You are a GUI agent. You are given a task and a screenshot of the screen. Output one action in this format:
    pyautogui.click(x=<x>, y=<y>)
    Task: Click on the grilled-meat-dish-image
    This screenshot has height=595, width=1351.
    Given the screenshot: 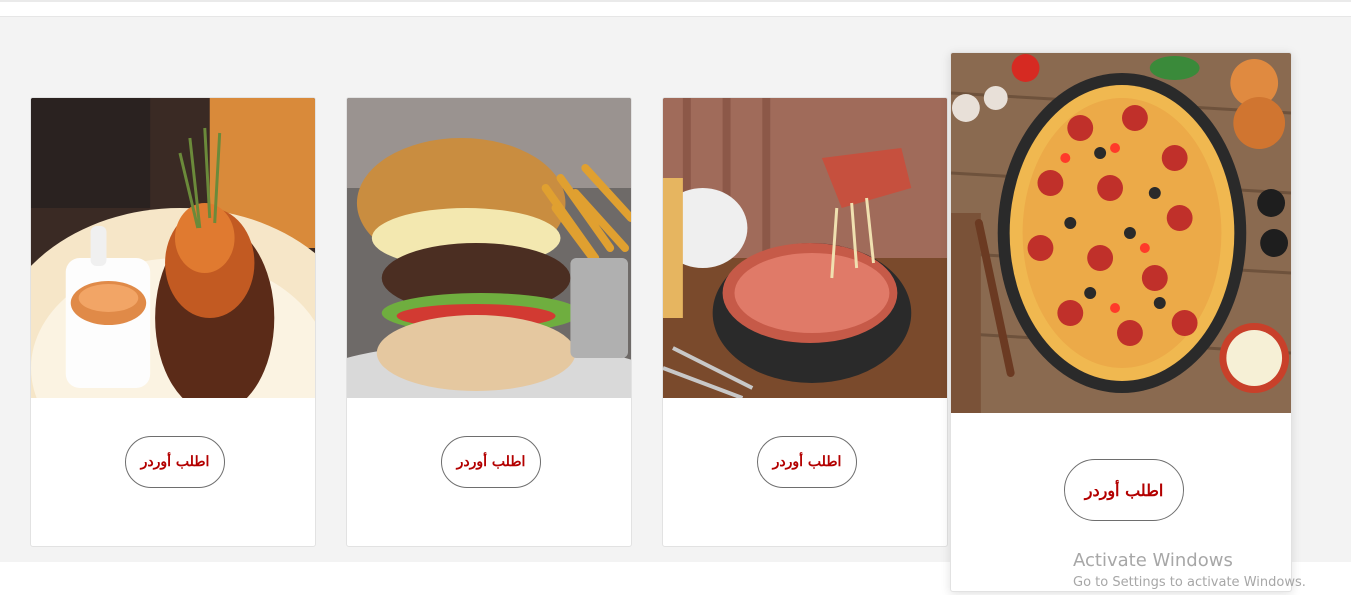 What is the action you would take?
    pyautogui.click(x=173, y=248)
    